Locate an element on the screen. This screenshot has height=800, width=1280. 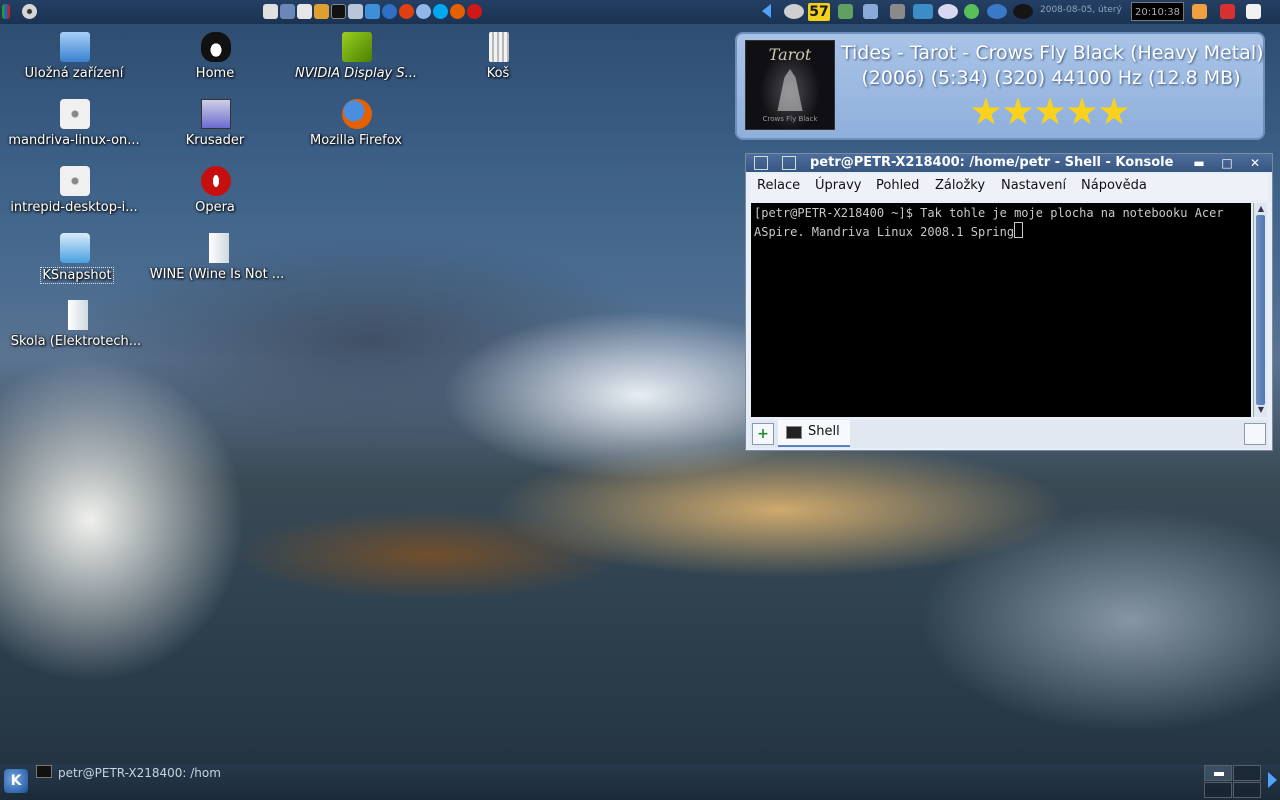
desktop-icon-firefox: Mozilla Firefox is located at coordinates (356, 129).